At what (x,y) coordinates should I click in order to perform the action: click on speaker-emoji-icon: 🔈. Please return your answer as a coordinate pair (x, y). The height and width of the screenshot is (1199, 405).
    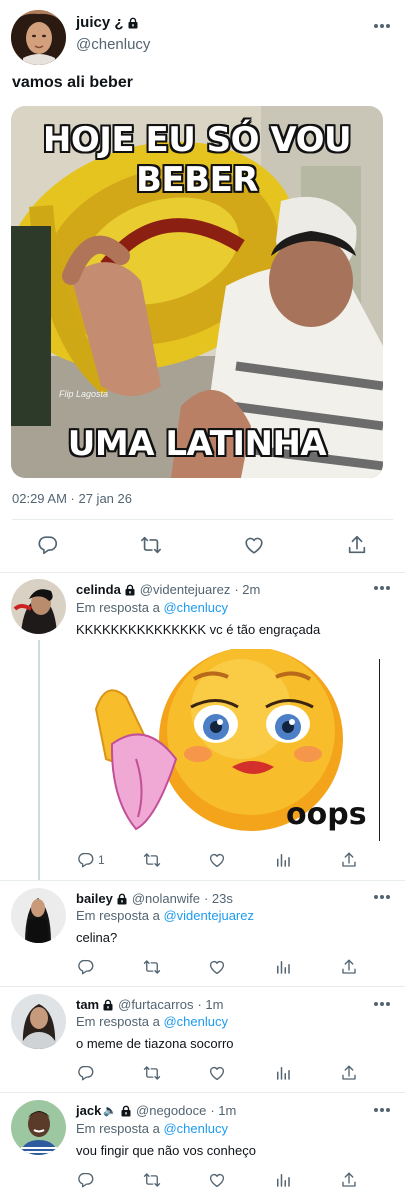
    Looking at the image, I should click on (110, 1111).